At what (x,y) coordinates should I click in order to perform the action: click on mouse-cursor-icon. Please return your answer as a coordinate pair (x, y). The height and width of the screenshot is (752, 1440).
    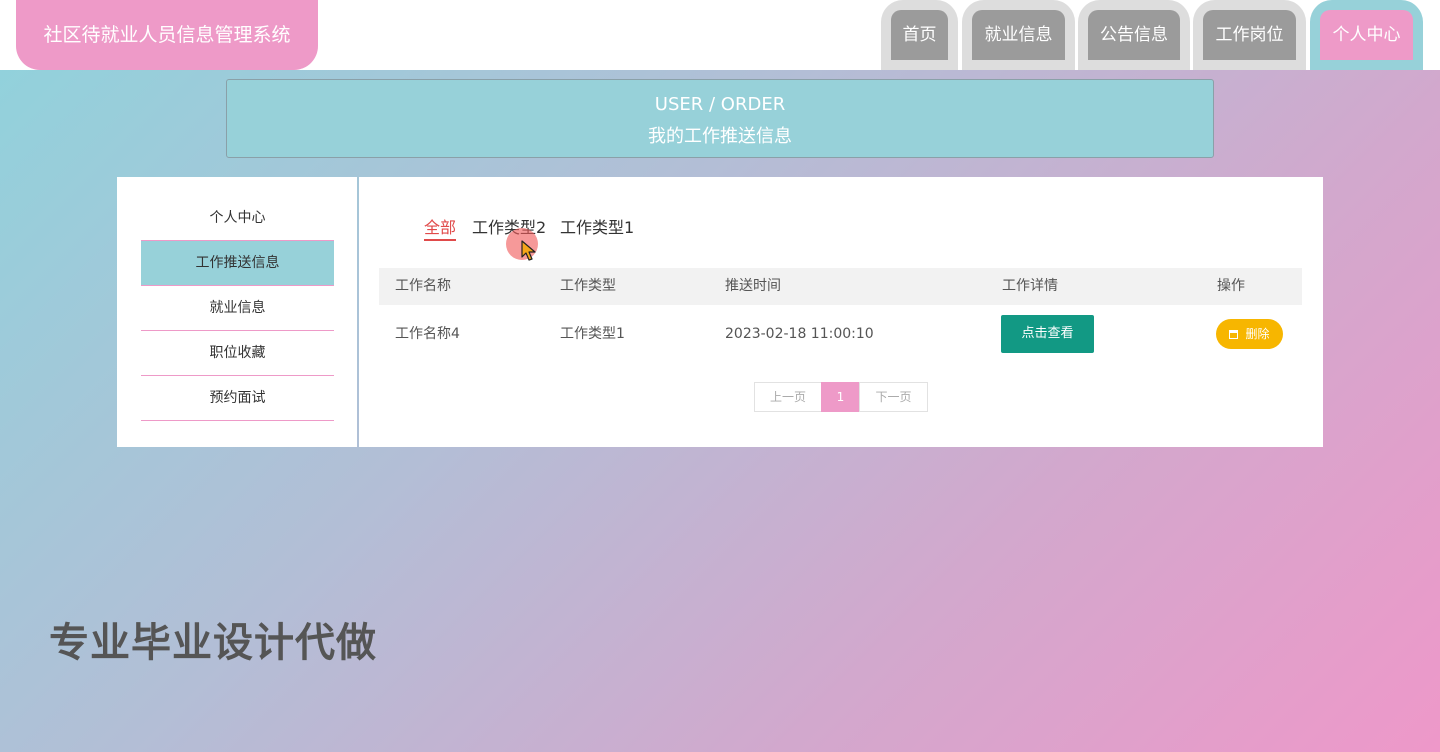
    Looking at the image, I should click on (528, 250).